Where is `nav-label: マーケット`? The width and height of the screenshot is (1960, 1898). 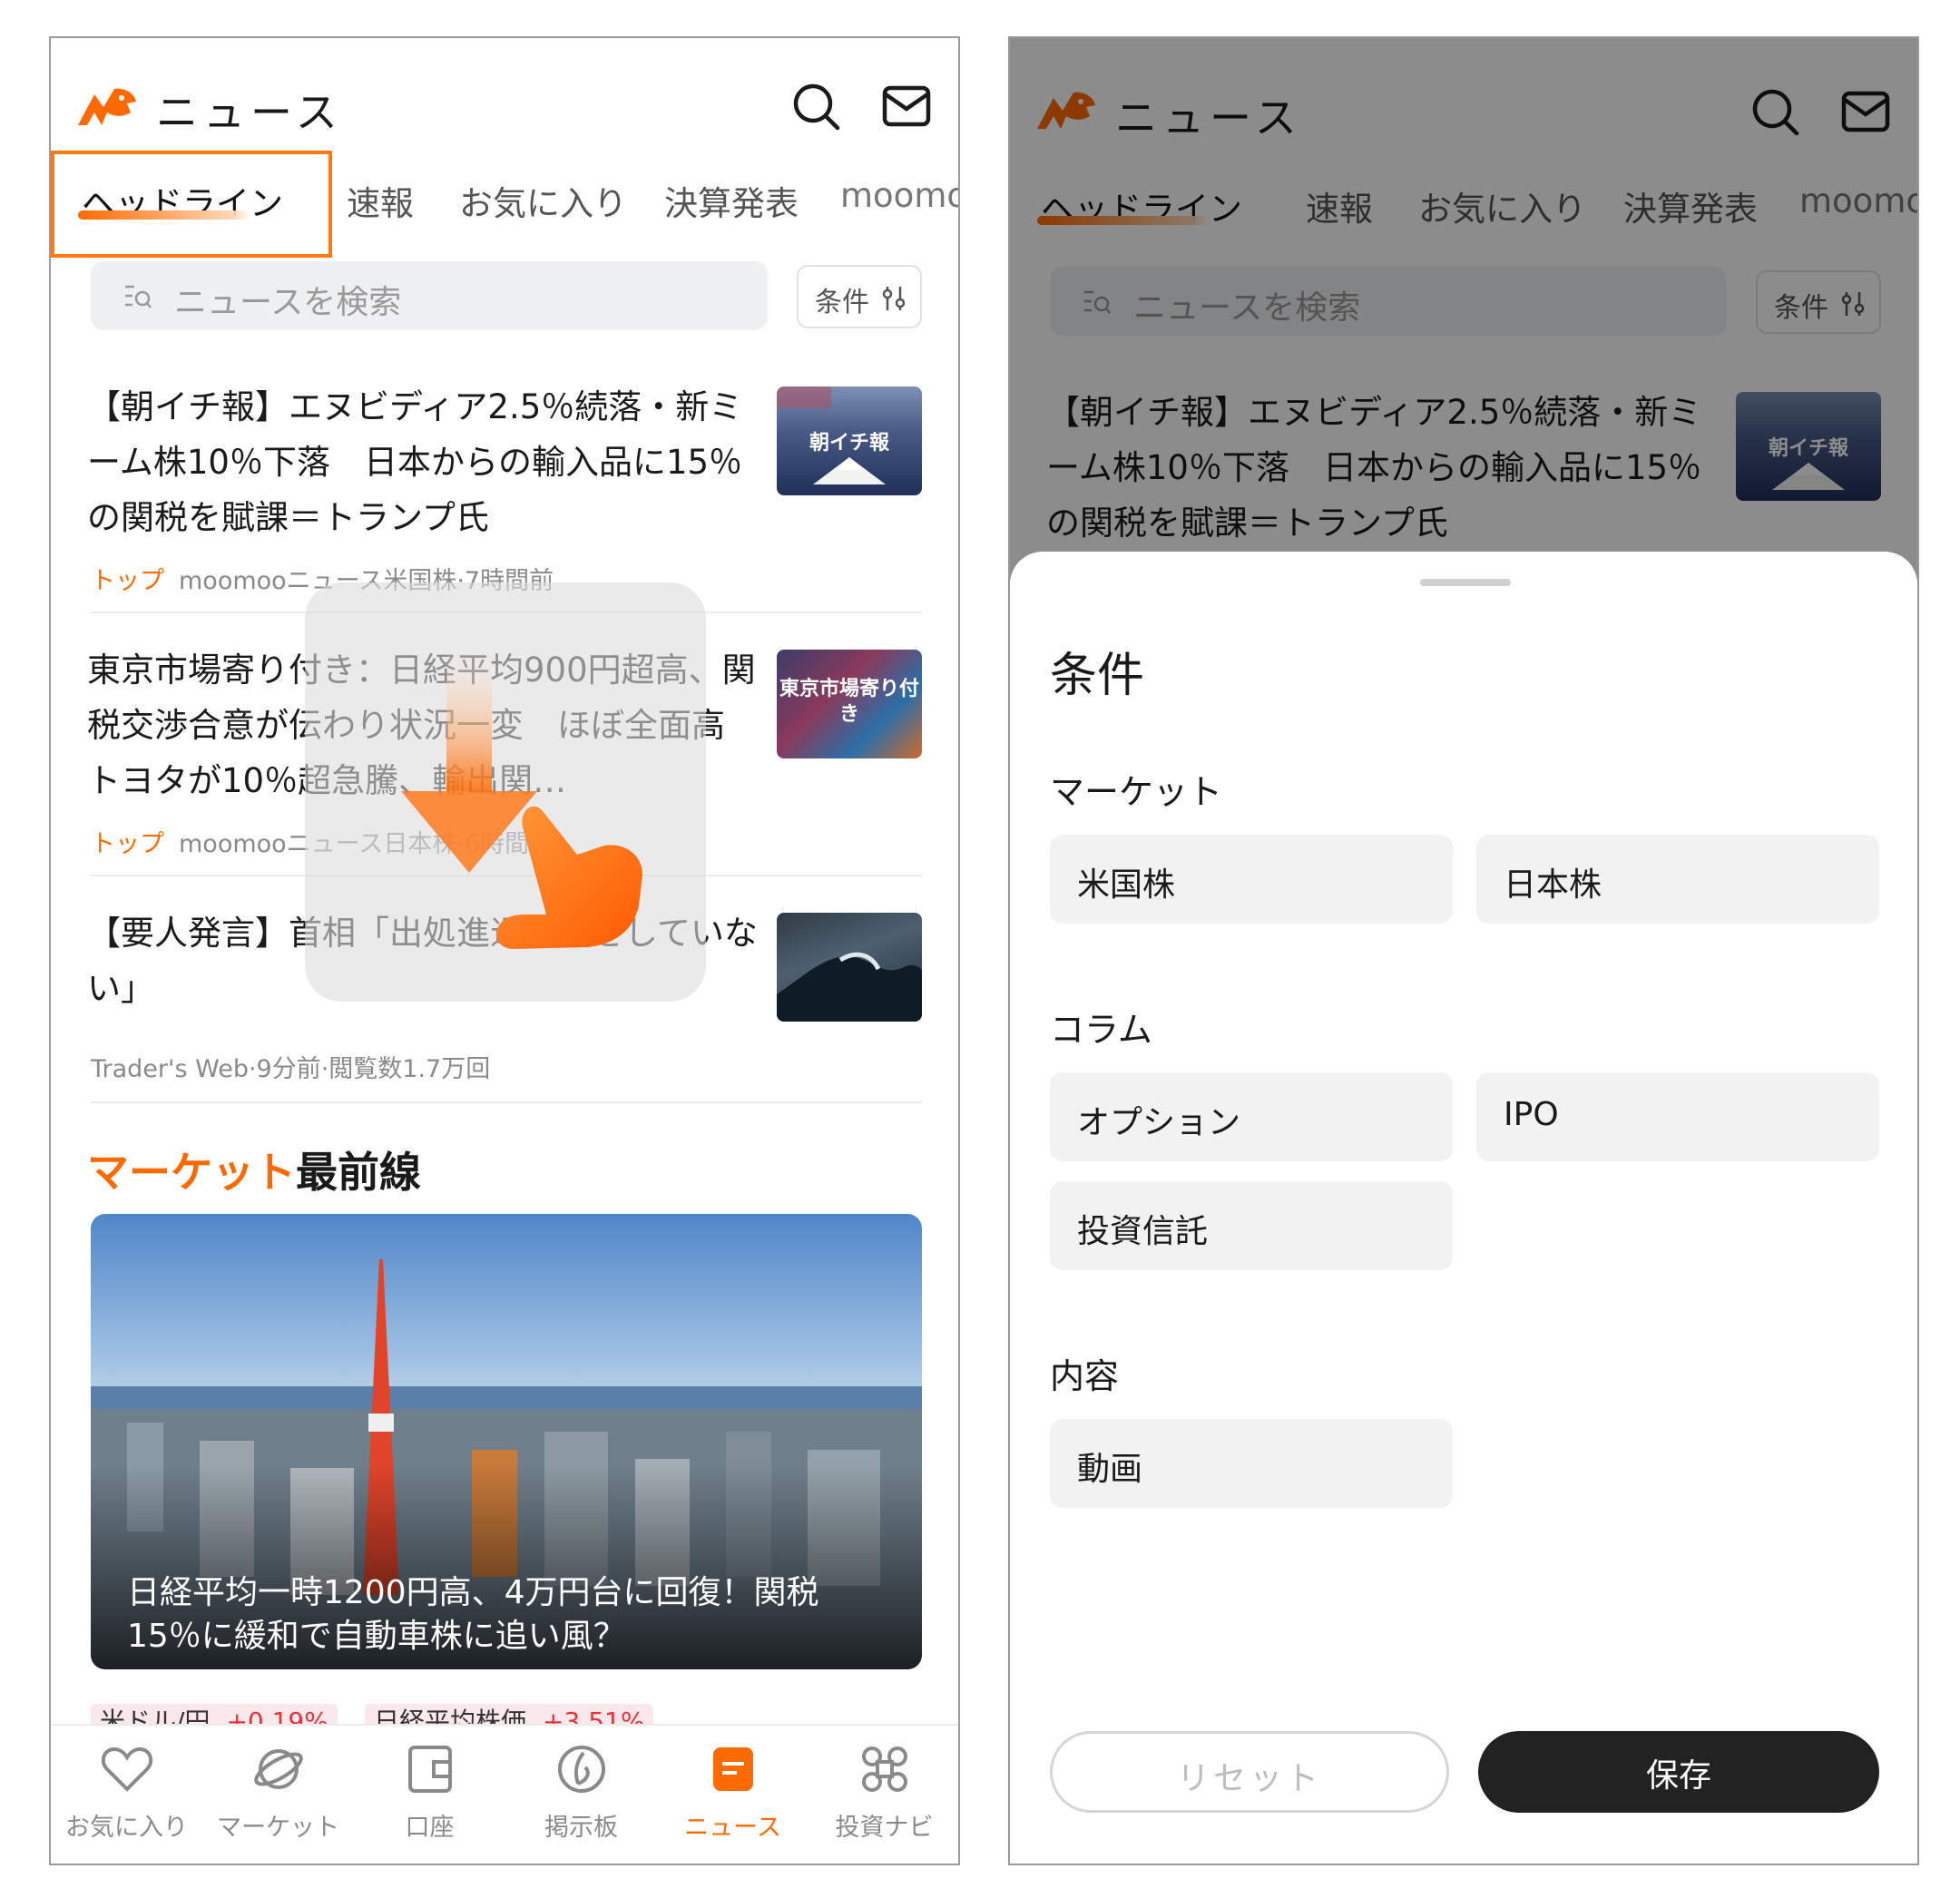 nav-label: マーケット is located at coordinates (278, 1828).